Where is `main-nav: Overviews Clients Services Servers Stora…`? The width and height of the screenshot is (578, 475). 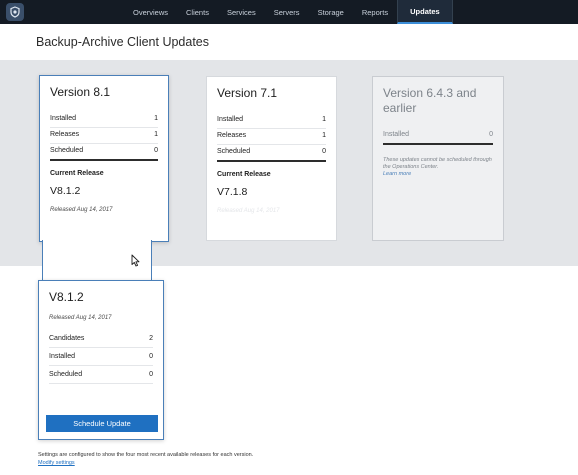 main-nav: Overviews Clients Services Servers Stora… is located at coordinates (288, 12).